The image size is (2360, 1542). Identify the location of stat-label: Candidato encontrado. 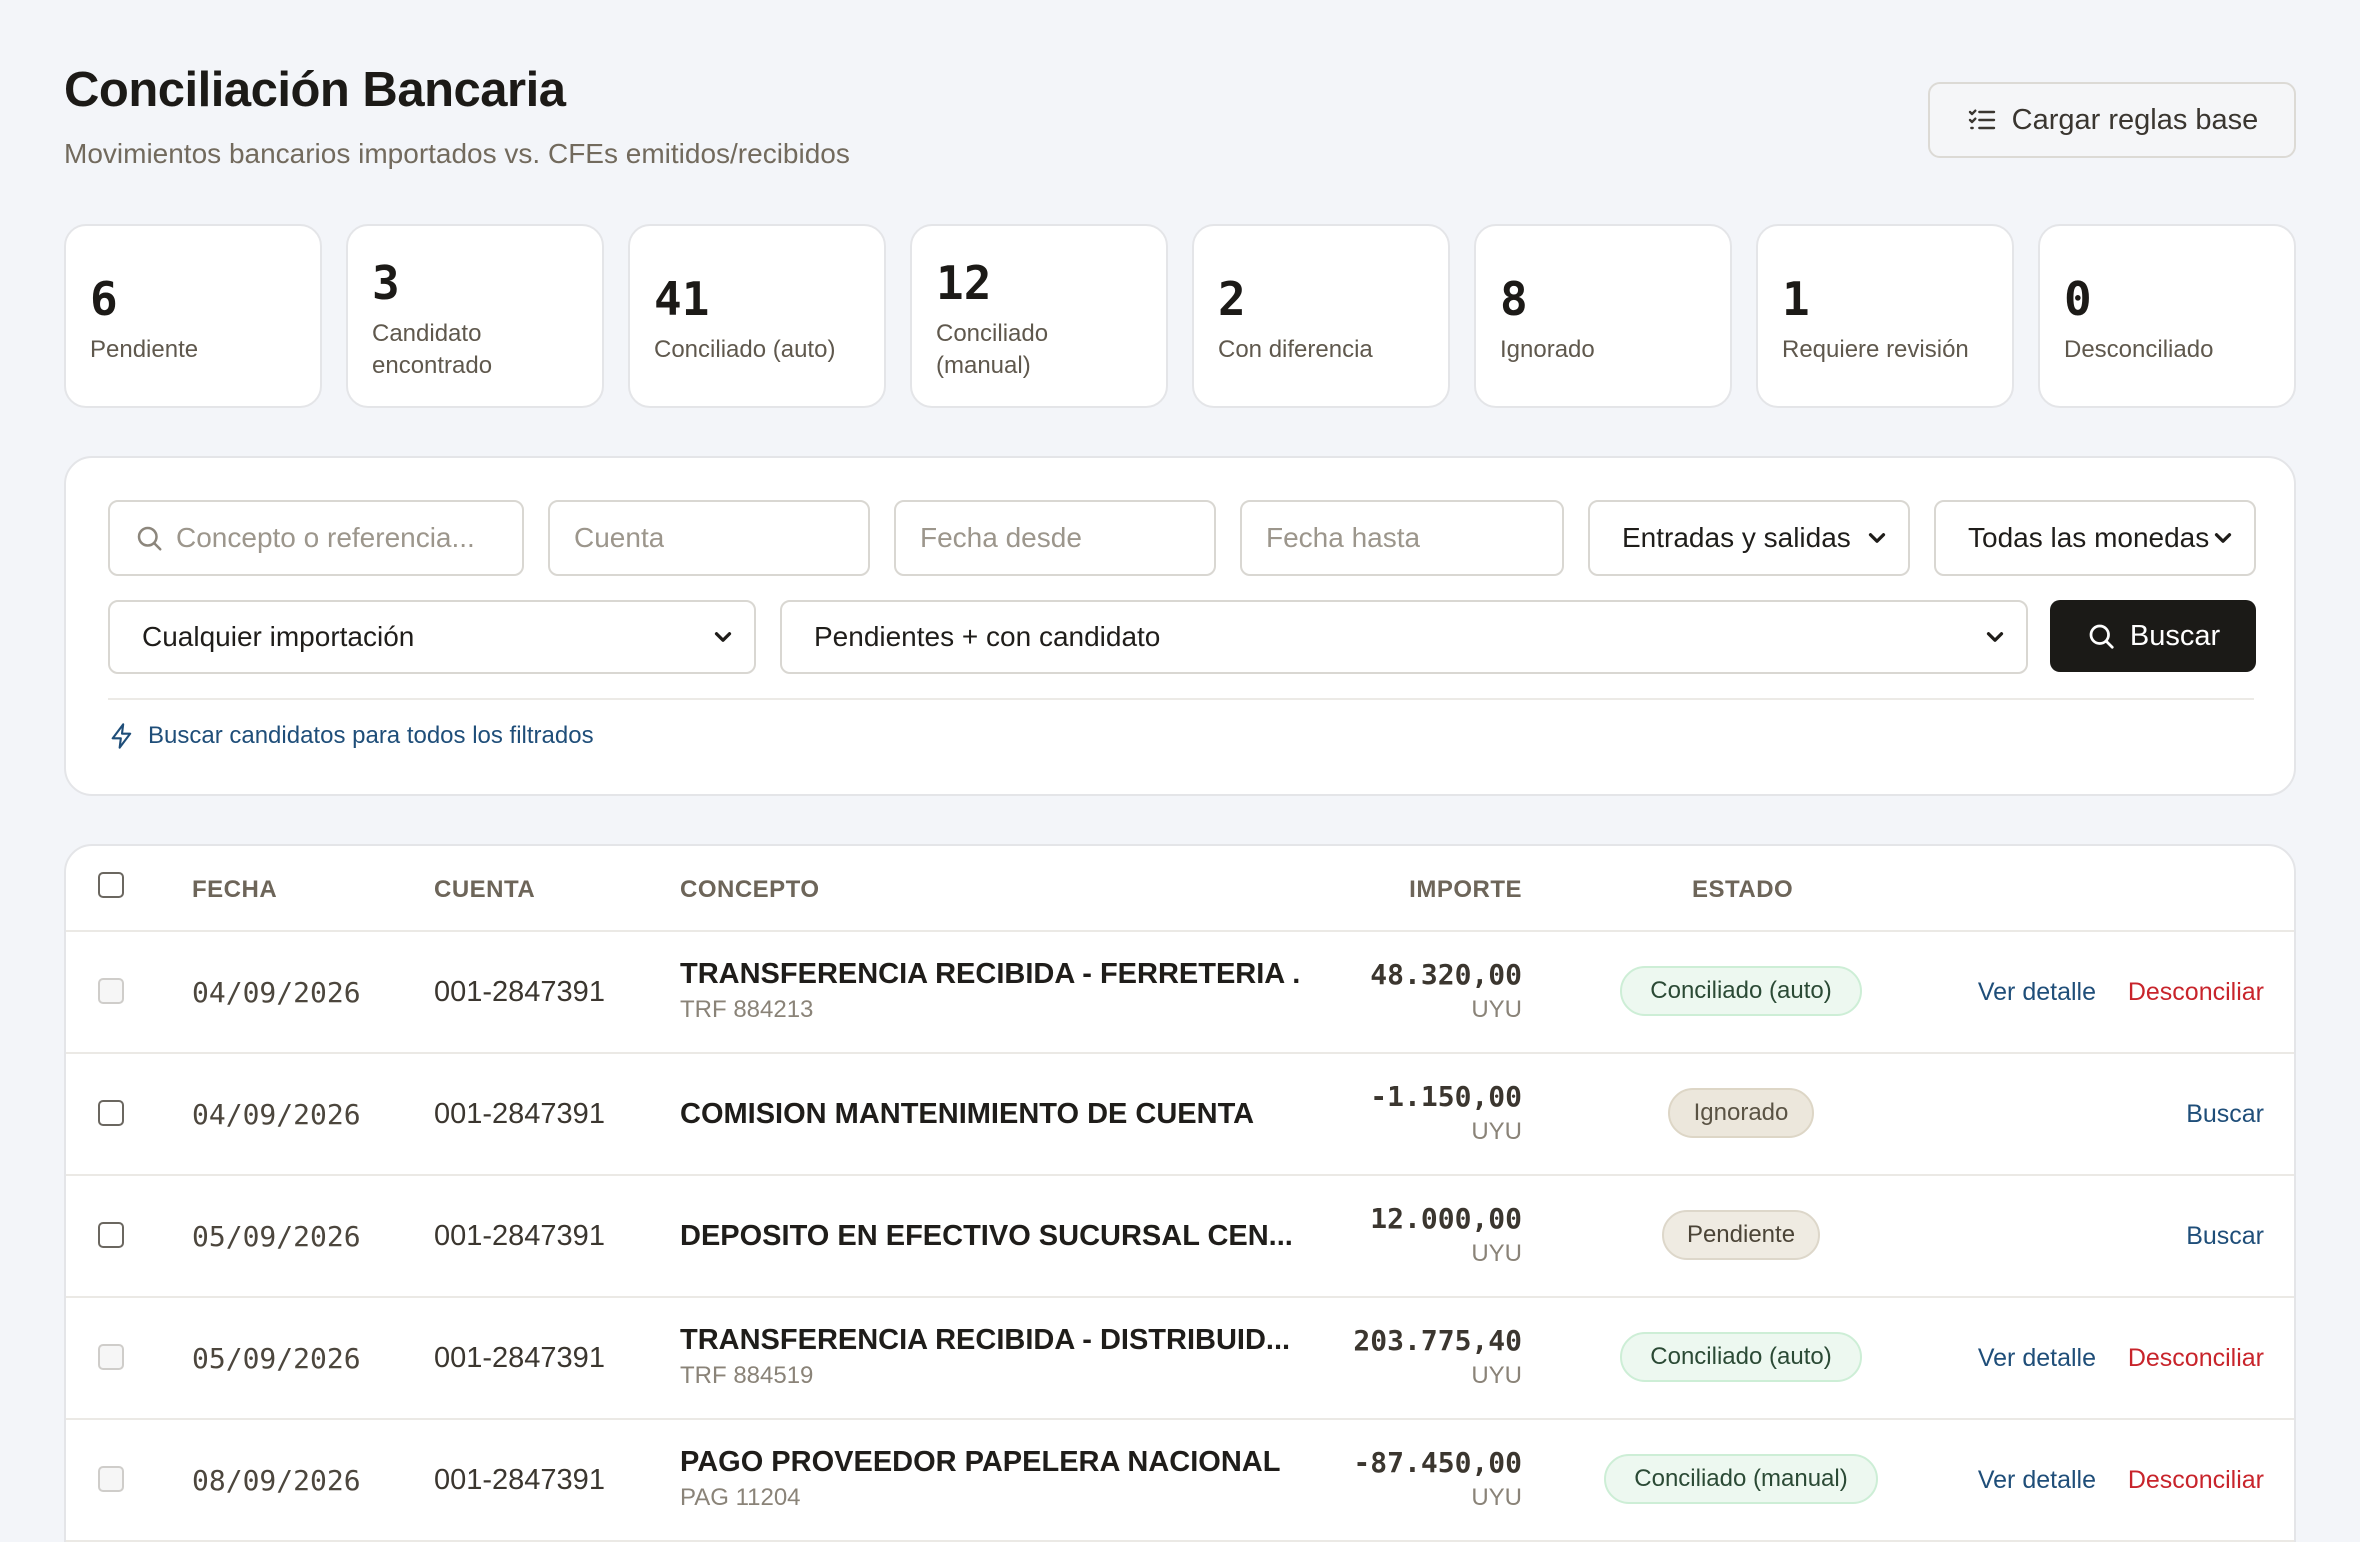
(432, 349).